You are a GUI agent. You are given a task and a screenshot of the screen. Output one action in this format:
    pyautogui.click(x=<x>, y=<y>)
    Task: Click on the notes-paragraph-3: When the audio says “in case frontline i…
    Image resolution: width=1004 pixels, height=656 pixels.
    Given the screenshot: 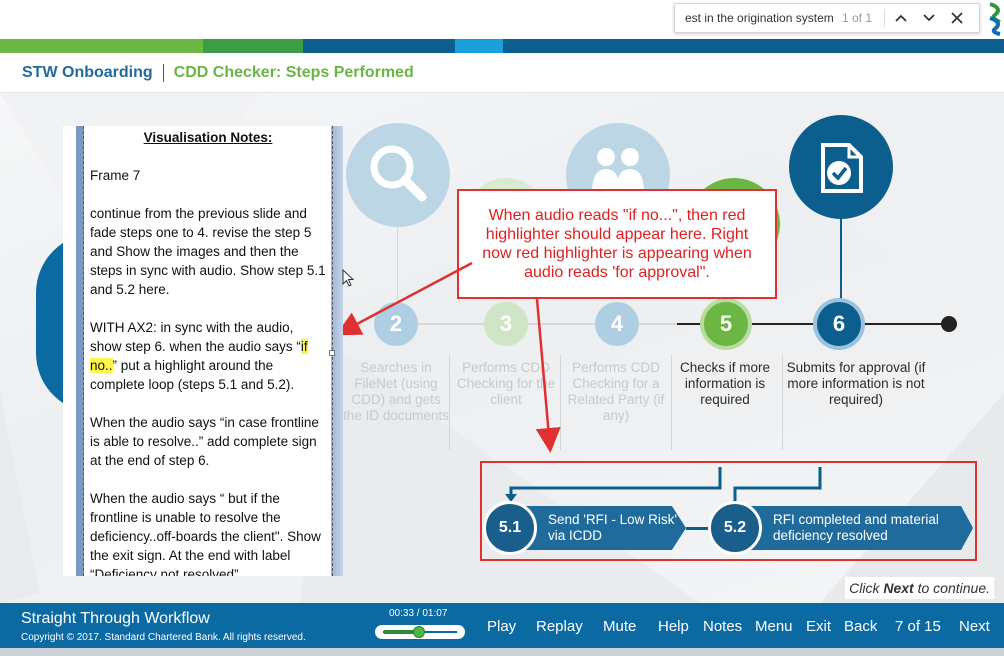 What is the action you would take?
    pyautogui.click(x=204, y=441)
    